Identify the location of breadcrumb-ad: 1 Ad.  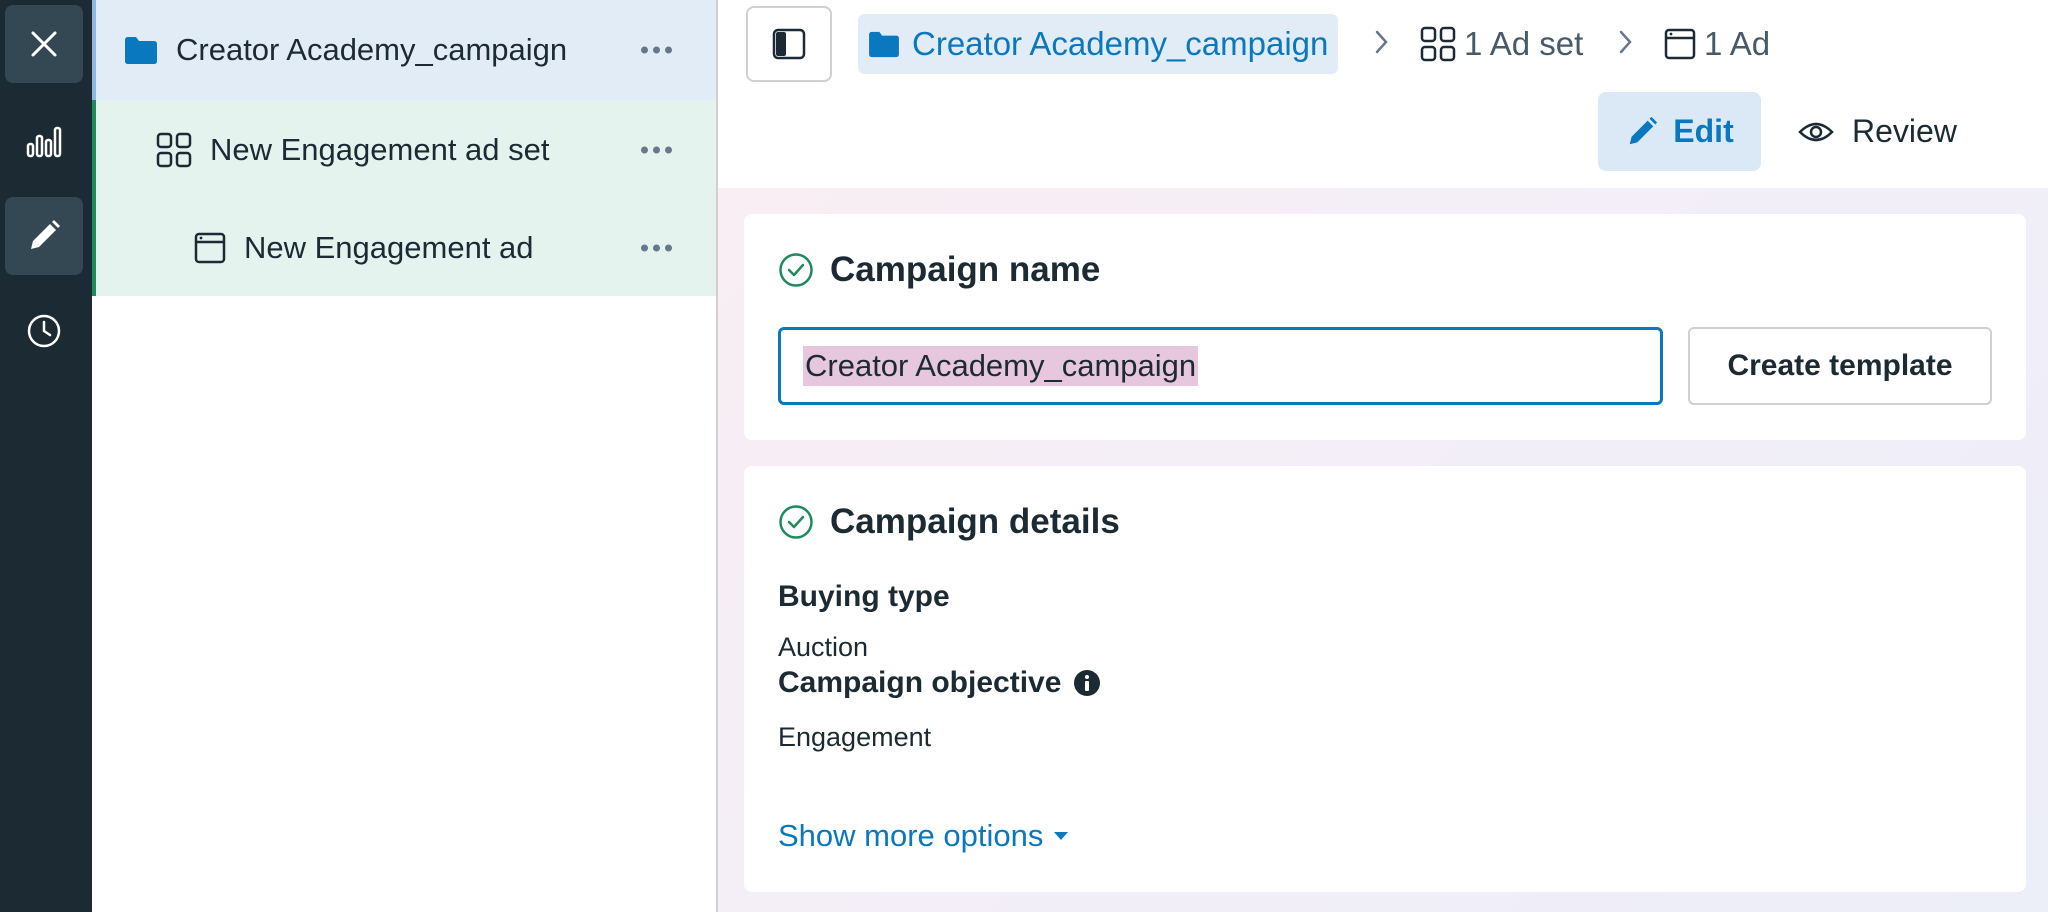
(1717, 44).